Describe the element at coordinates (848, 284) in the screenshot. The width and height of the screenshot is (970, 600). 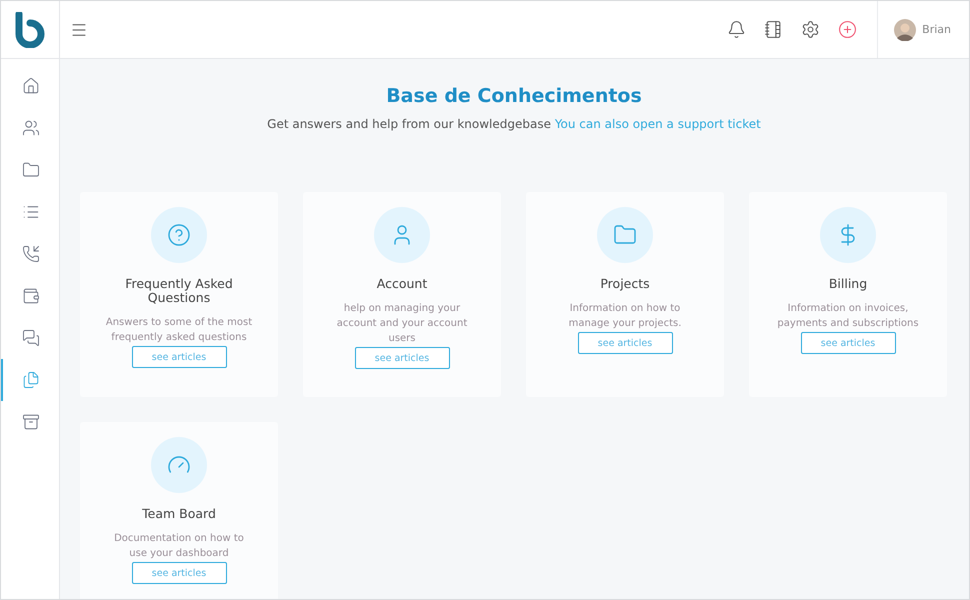
I see `card-title: Billing` at that location.